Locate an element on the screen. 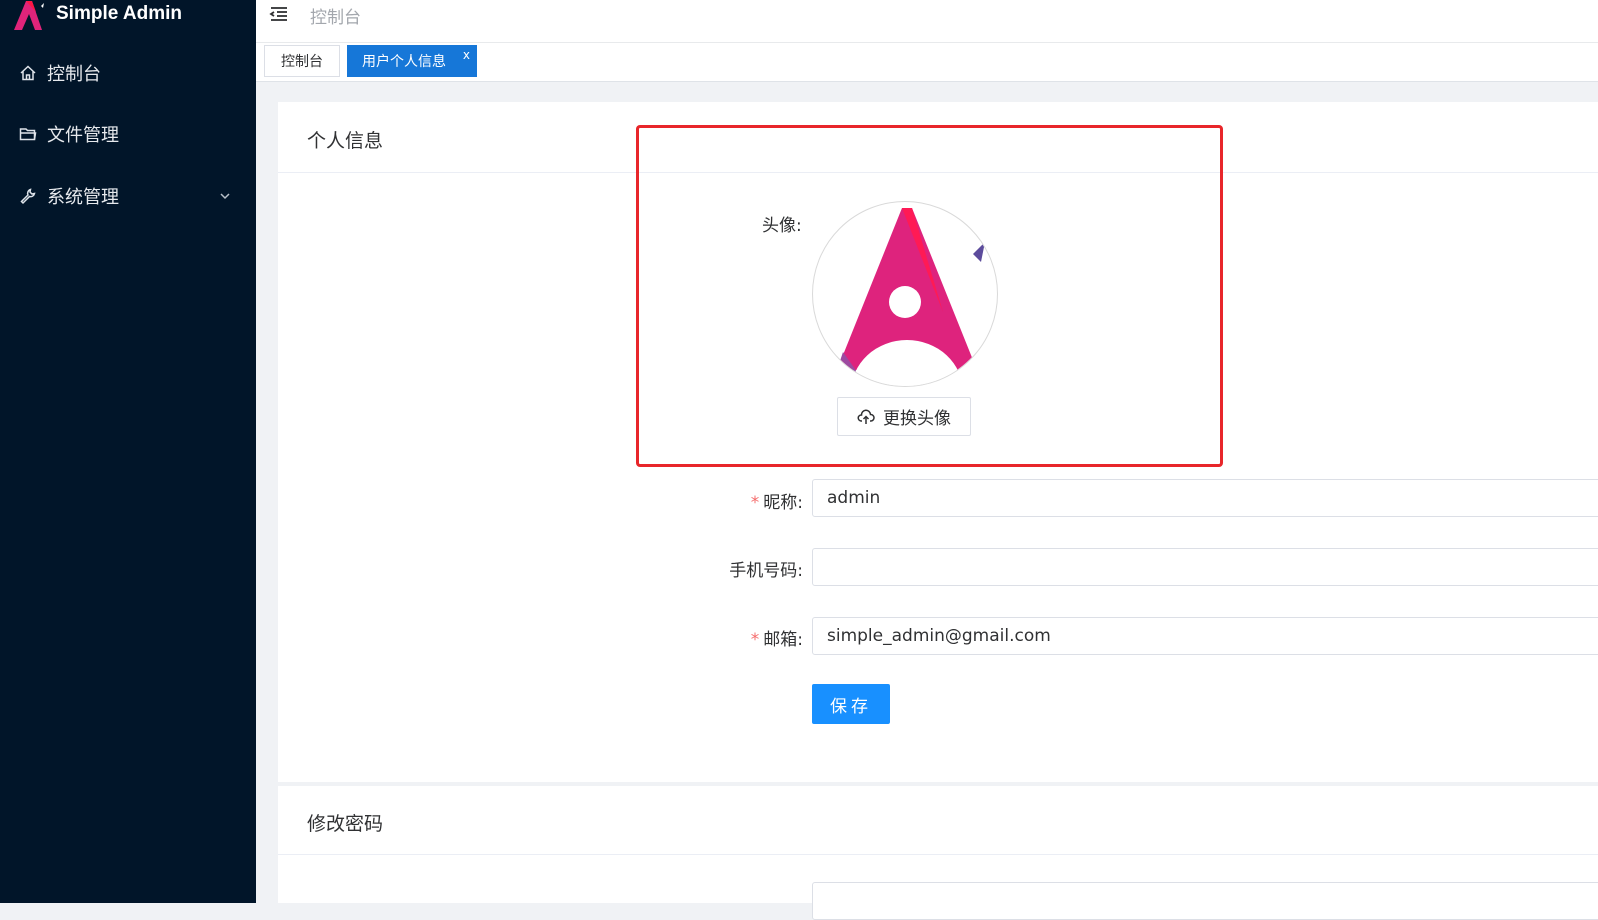 The height and width of the screenshot is (920, 1598). sidebar-item-label: 文件管理 is located at coordinates (83, 135).